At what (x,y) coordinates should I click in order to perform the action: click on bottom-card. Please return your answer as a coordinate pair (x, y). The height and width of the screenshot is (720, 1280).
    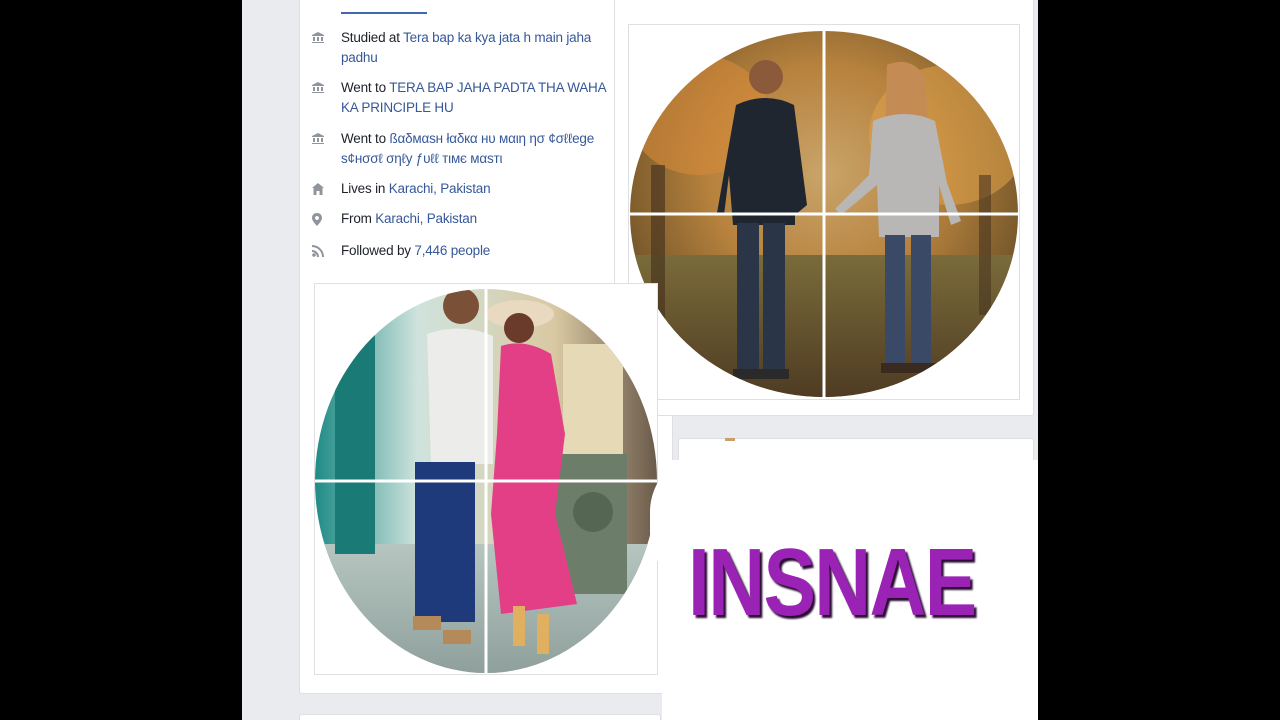
    Looking at the image, I should click on (480, 717).